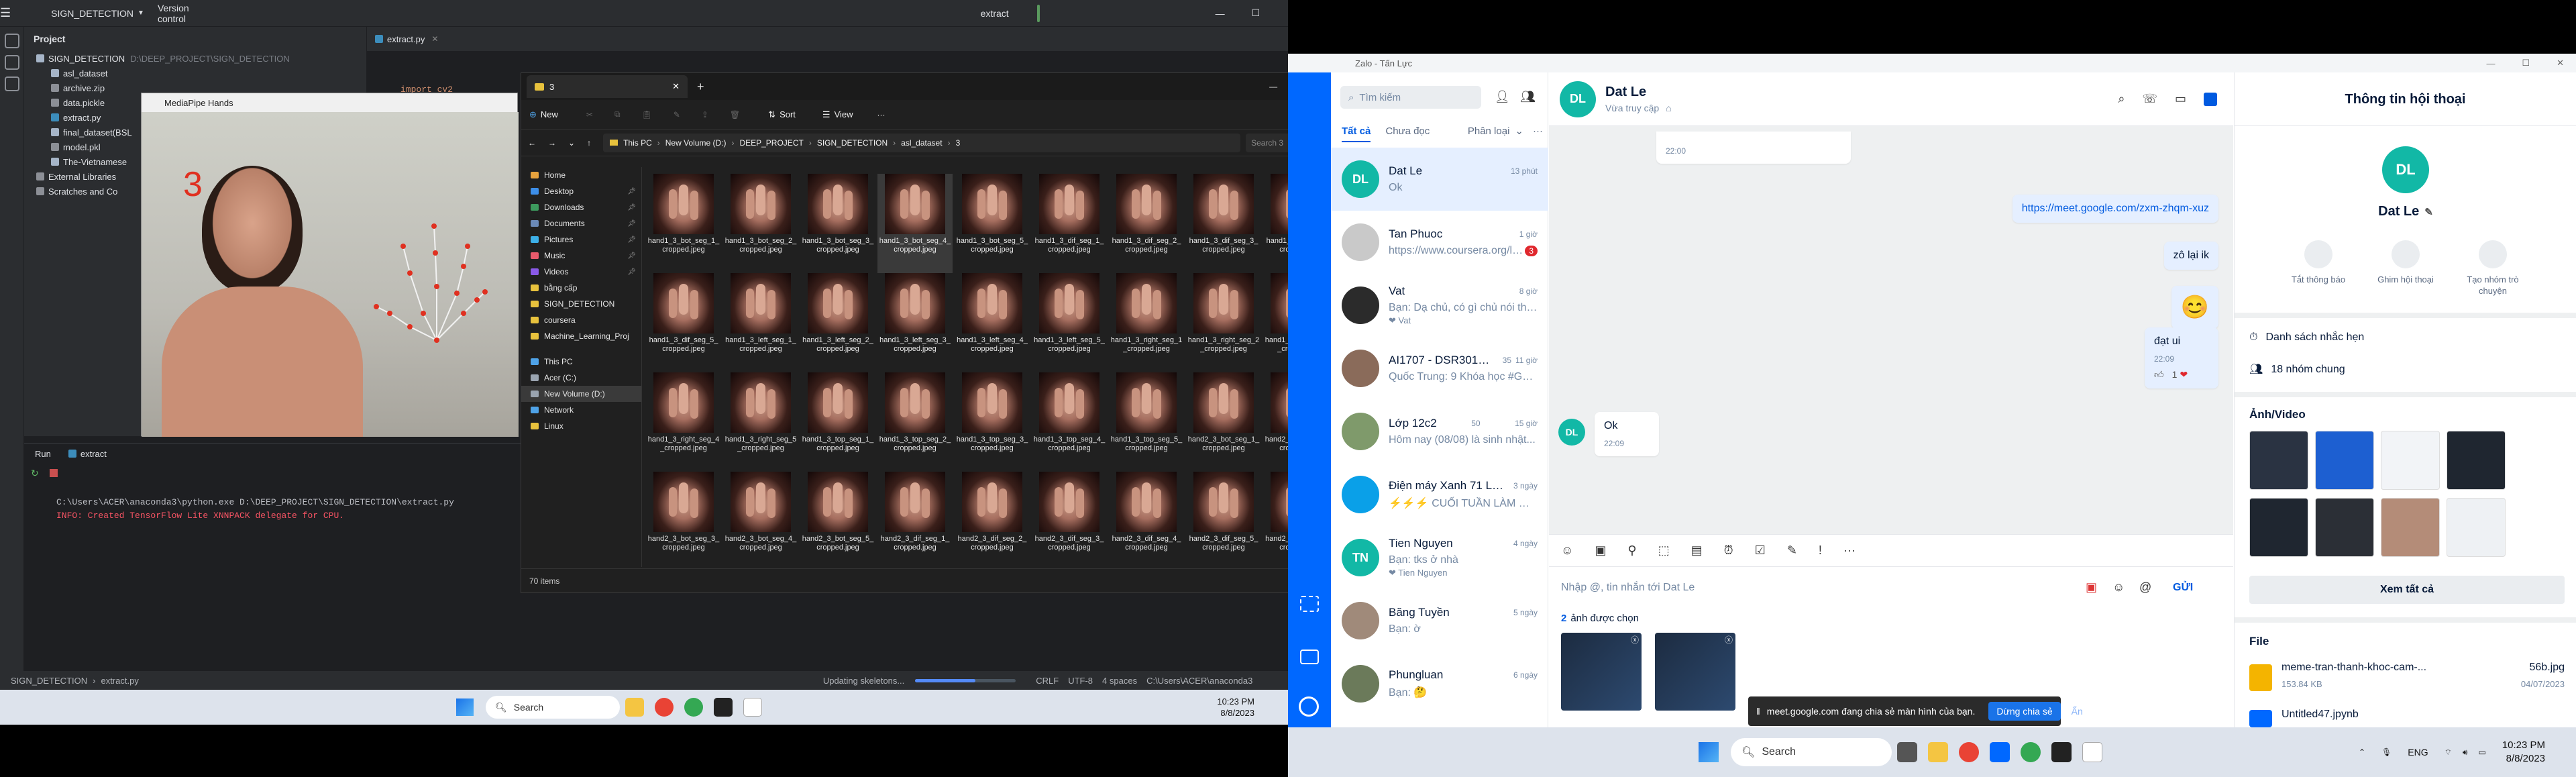 Image resolution: width=2576 pixels, height=777 pixels. Describe the element at coordinates (173, 13) in the screenshot. I see `vcs-menu: Version control` at that location.